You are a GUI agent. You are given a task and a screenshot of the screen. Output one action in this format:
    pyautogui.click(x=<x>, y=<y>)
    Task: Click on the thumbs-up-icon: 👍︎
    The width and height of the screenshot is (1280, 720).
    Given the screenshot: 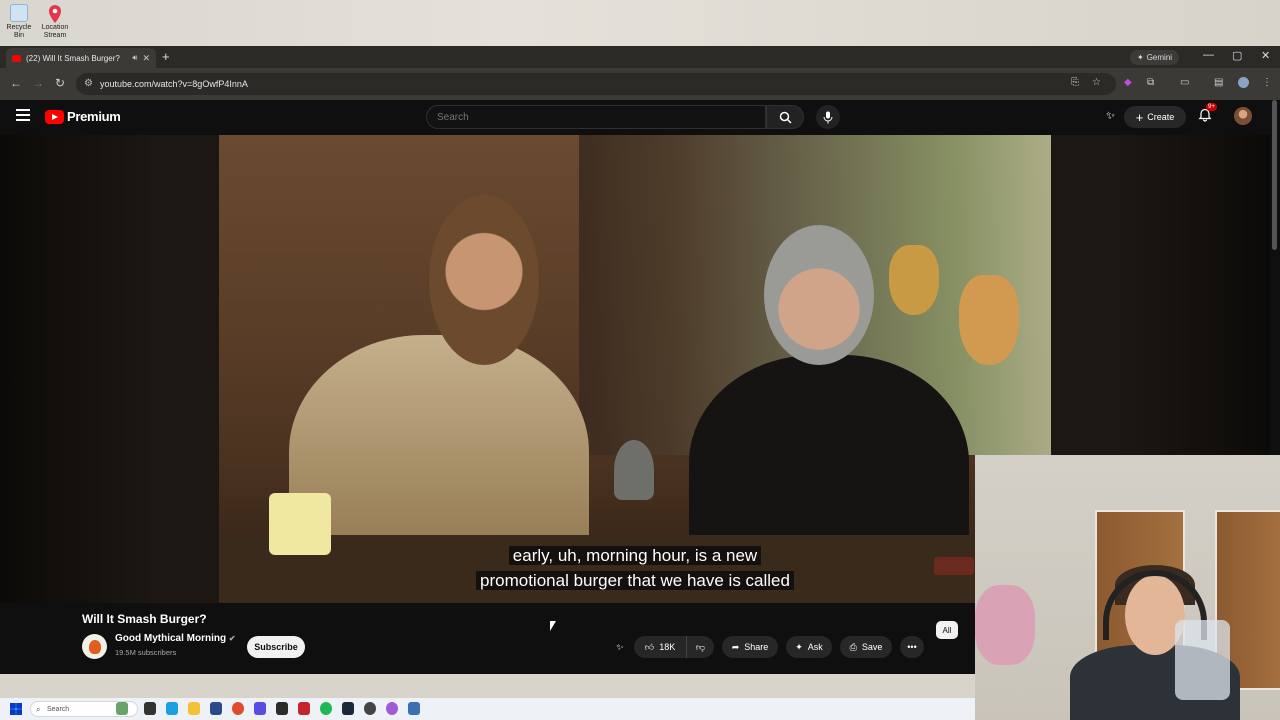 What is the action you would take?
    pyautogui.click(x=649, y=646)
    